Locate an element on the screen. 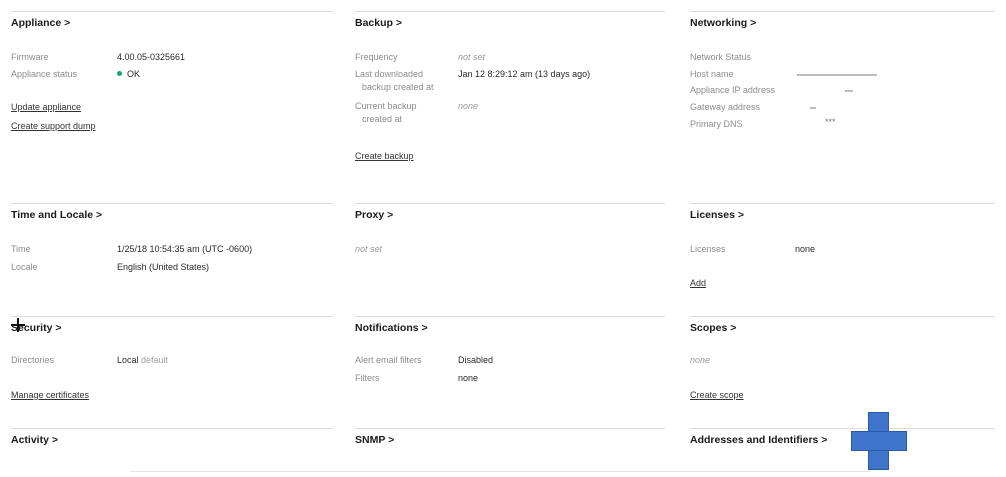 This screenshot has width=1006, height=477. firmware-label: Firmware is located at coordinates (30, 57).